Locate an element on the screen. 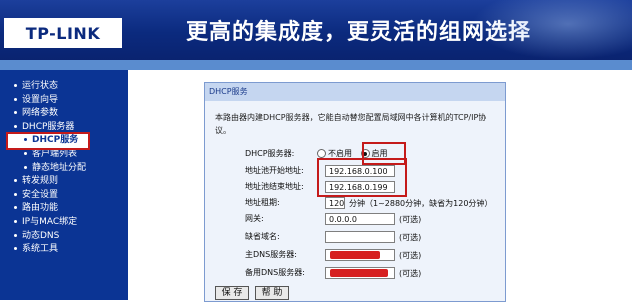 The width and height of the screenshot is (632, 302). dns2-field is located at coordinates (360, 273).